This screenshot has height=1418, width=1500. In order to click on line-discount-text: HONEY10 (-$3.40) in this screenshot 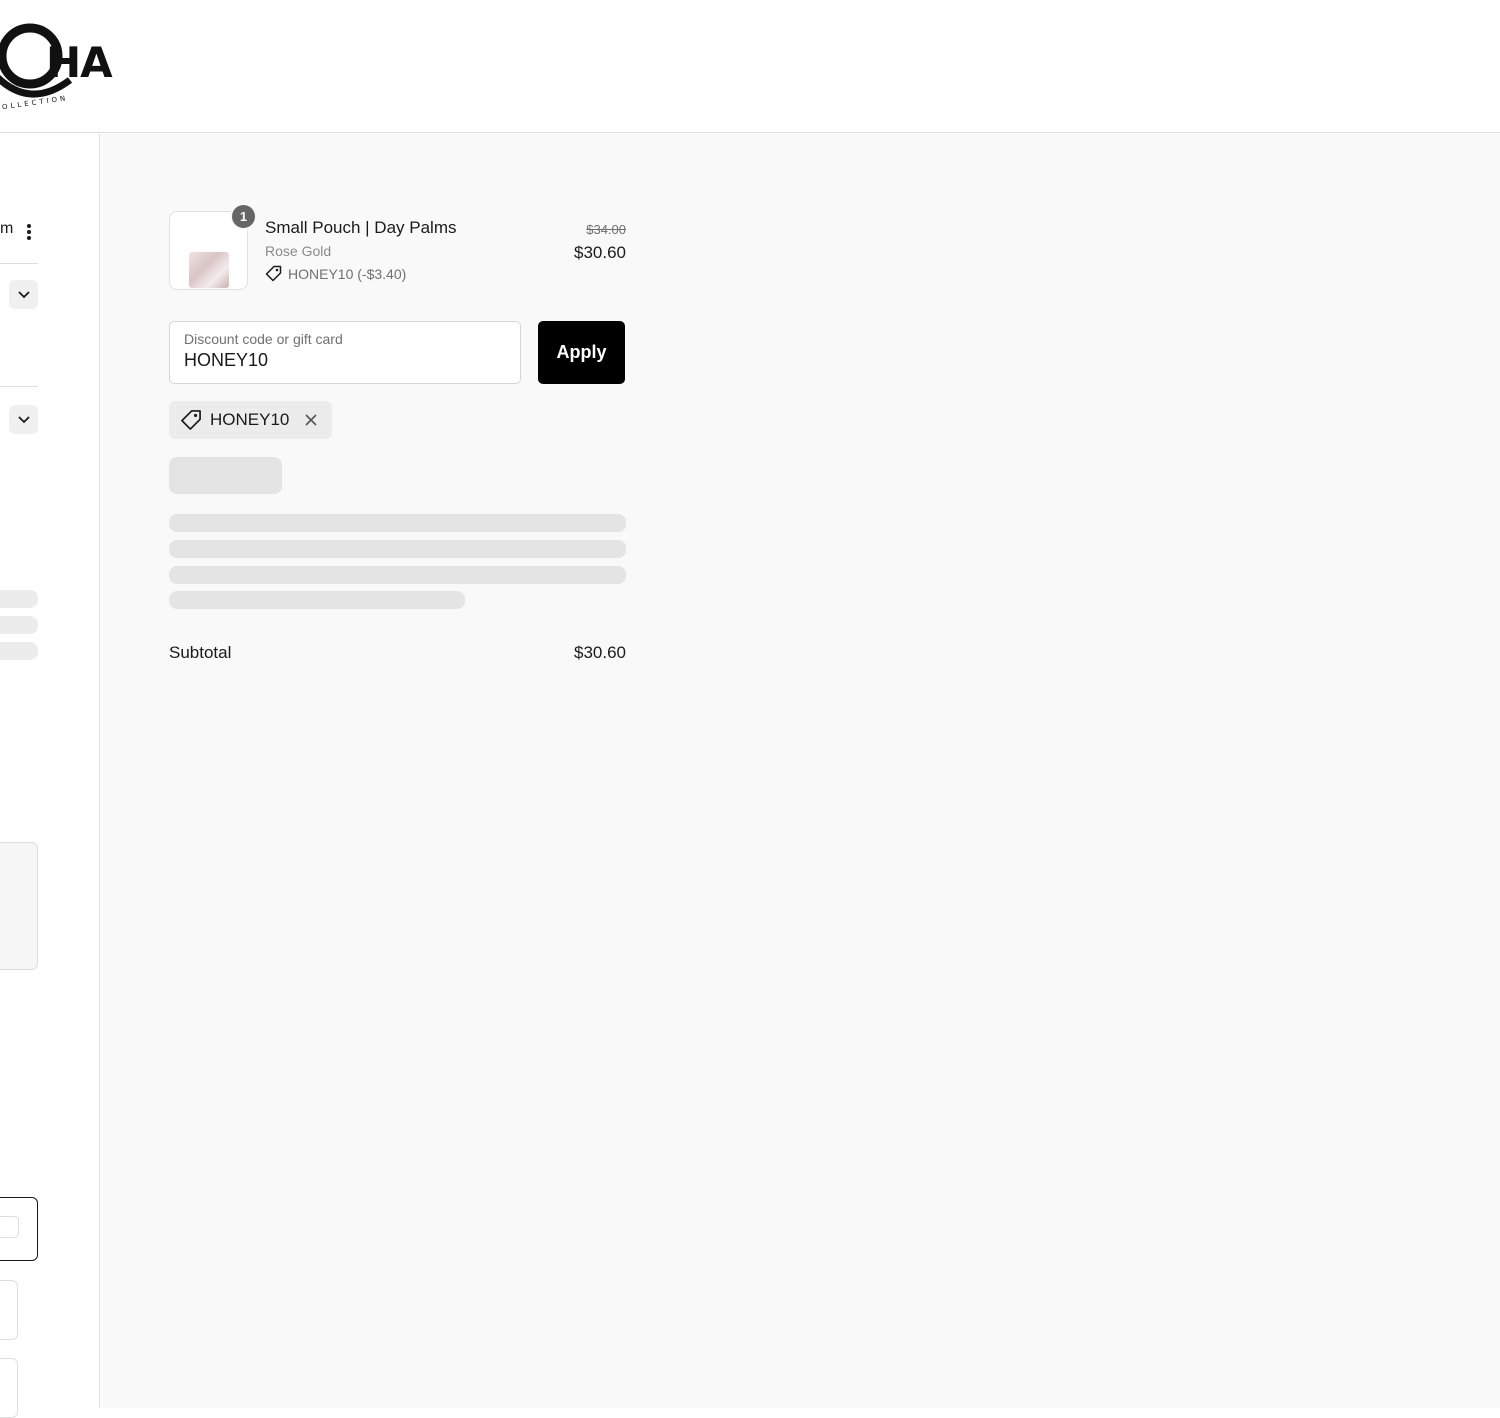, I will do `click(347, 273)`.